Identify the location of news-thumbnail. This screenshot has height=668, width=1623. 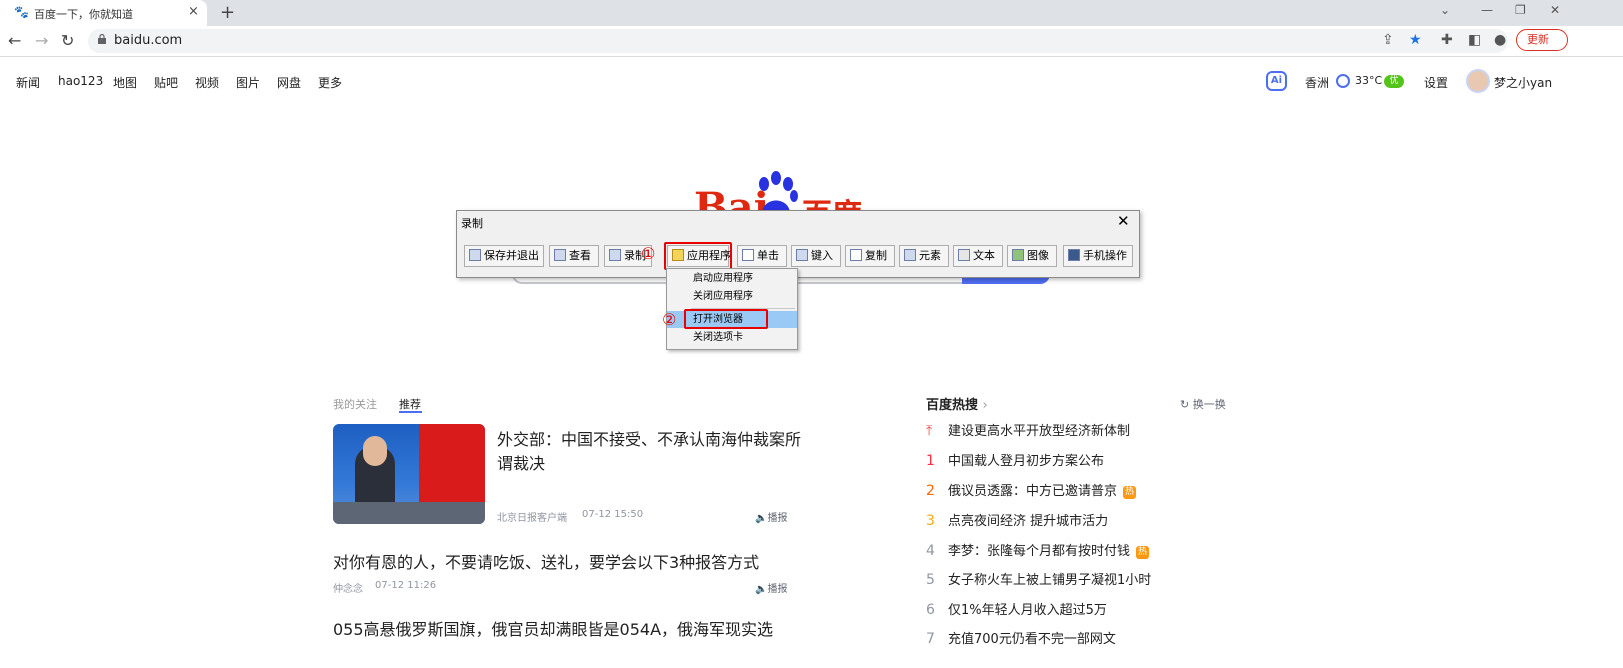
(409, 474).